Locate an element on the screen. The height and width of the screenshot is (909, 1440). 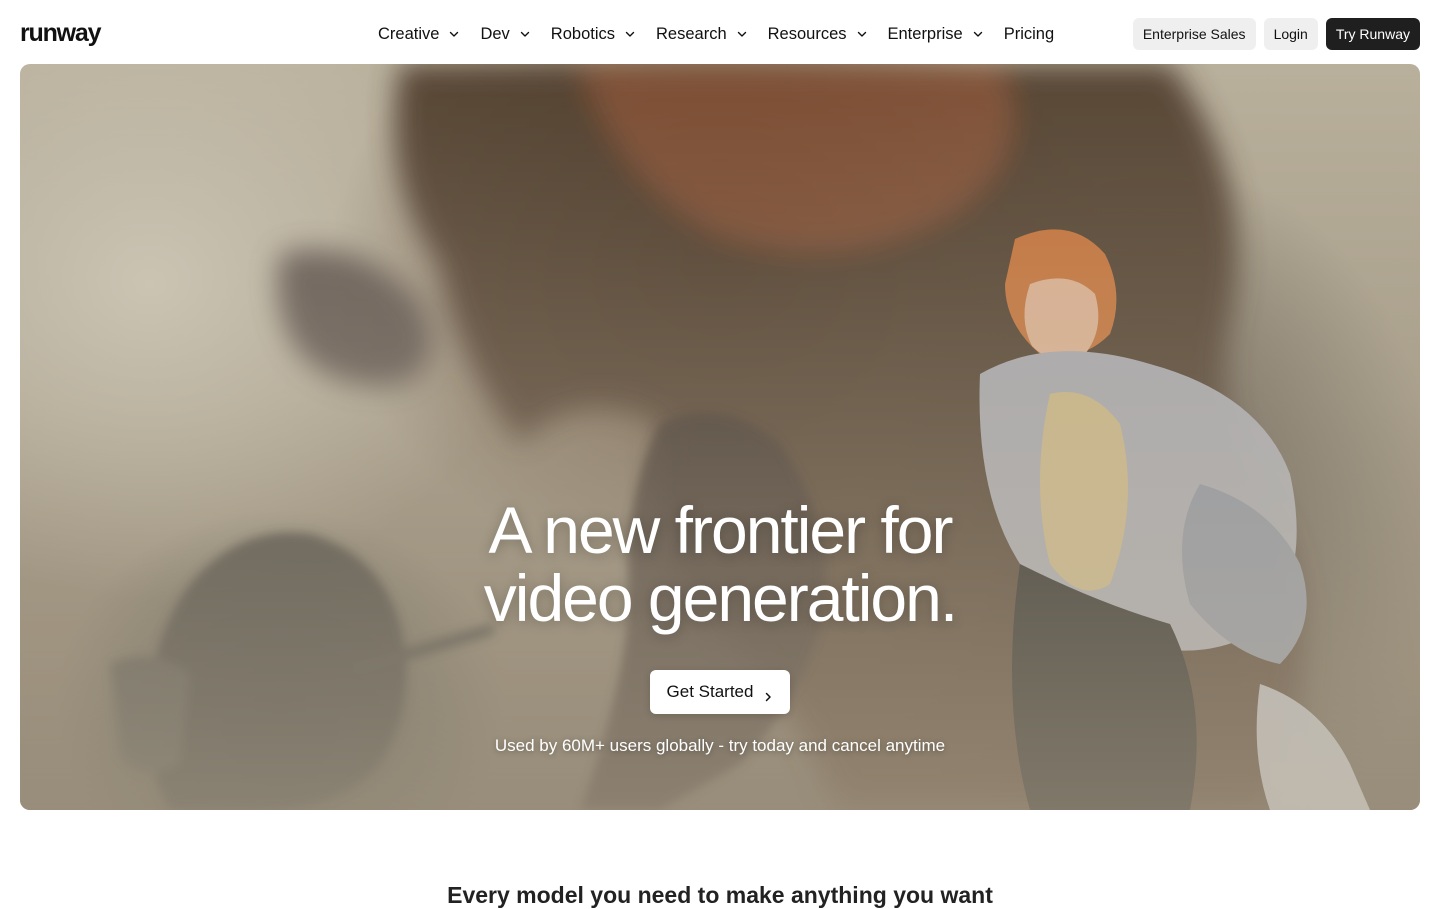
nav-item-robotics: Robotics is located at coordinates (593, 34).